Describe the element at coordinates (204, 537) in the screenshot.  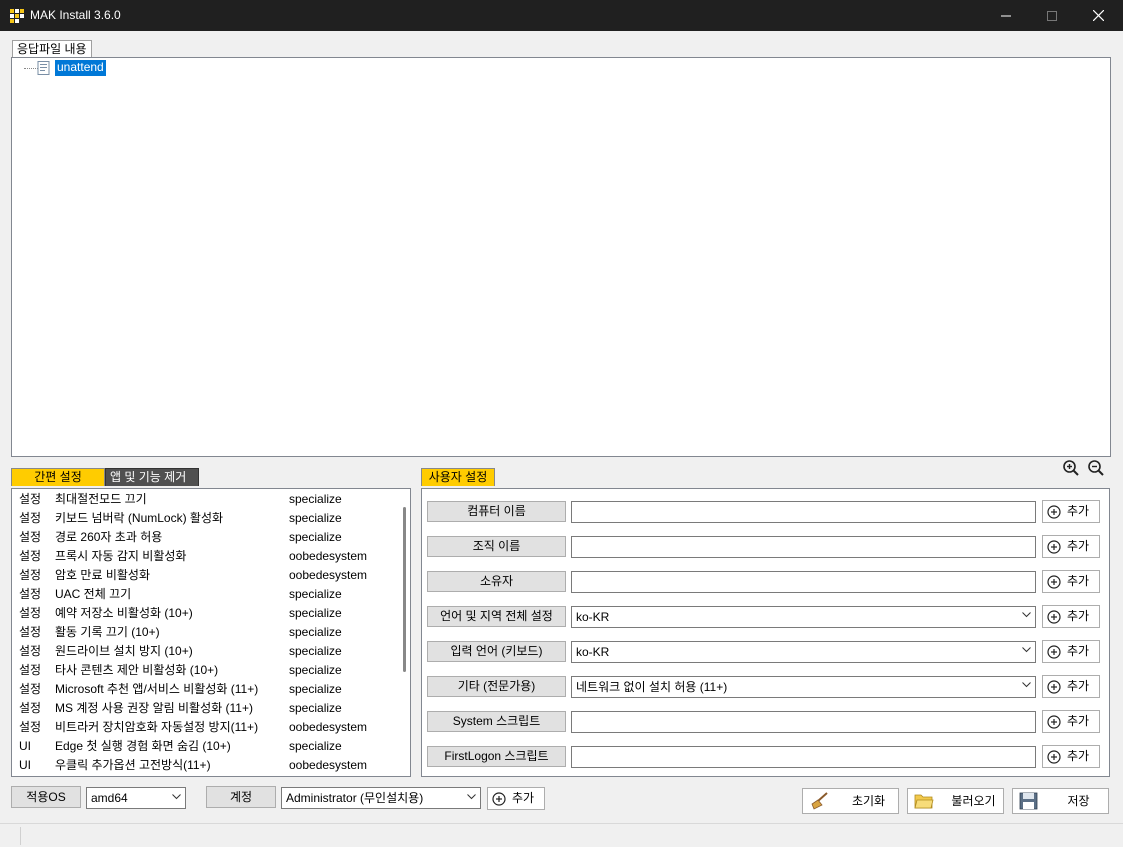
I see `list-item: 설정 경로 260자 초과 허용 specialize` at that location.